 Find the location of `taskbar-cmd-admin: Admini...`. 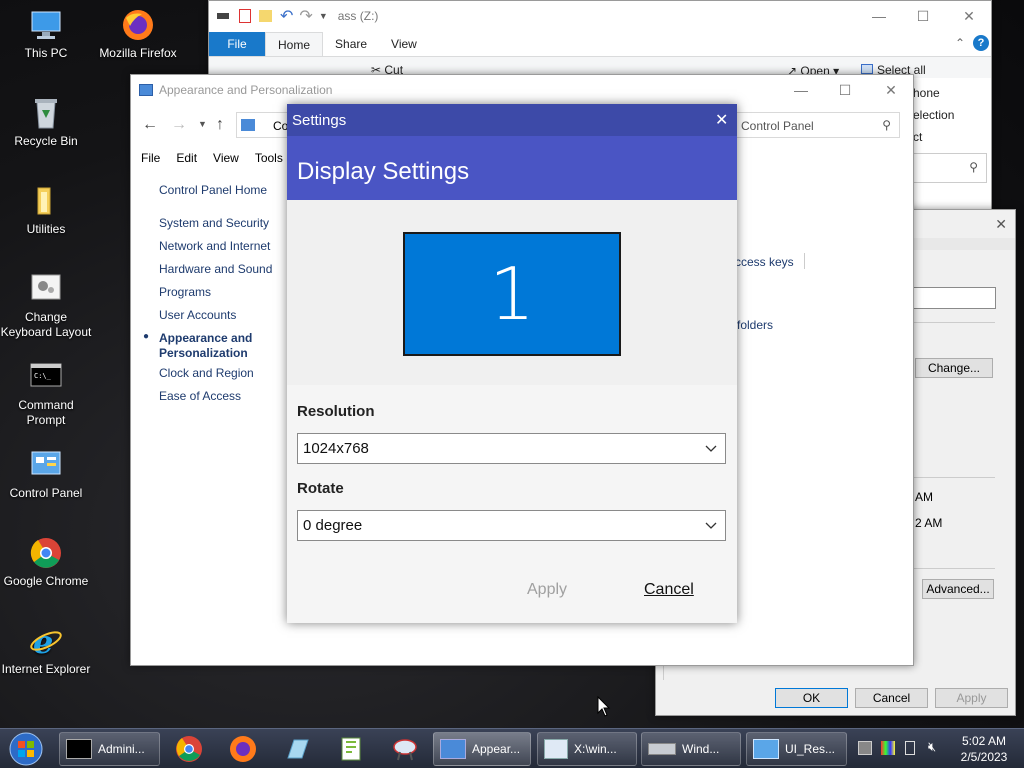

taskbar-cmd-admin: Admini... is located at coordinates (109, 749).